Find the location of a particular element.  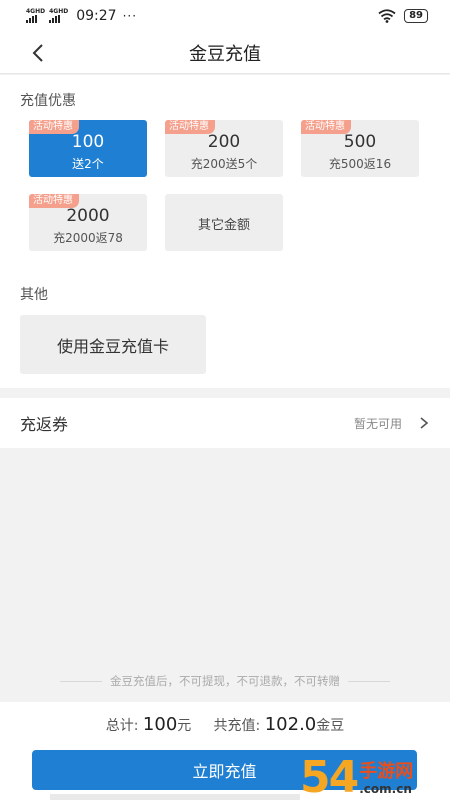

signal-icon-2: 4GHD is located at coordinates (58, 16).